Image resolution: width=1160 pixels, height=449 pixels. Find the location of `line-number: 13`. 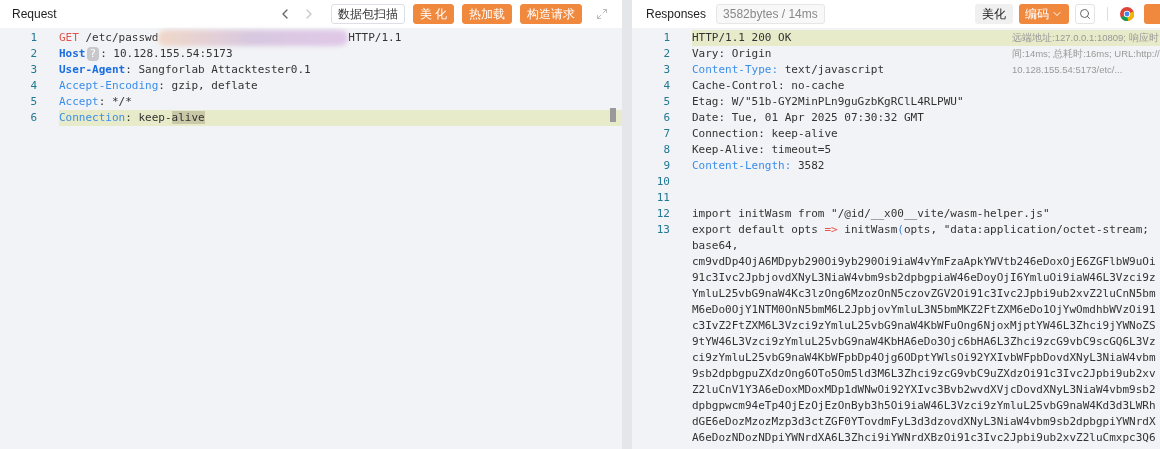

line-number: 13 is located at coordinates (663, 230).